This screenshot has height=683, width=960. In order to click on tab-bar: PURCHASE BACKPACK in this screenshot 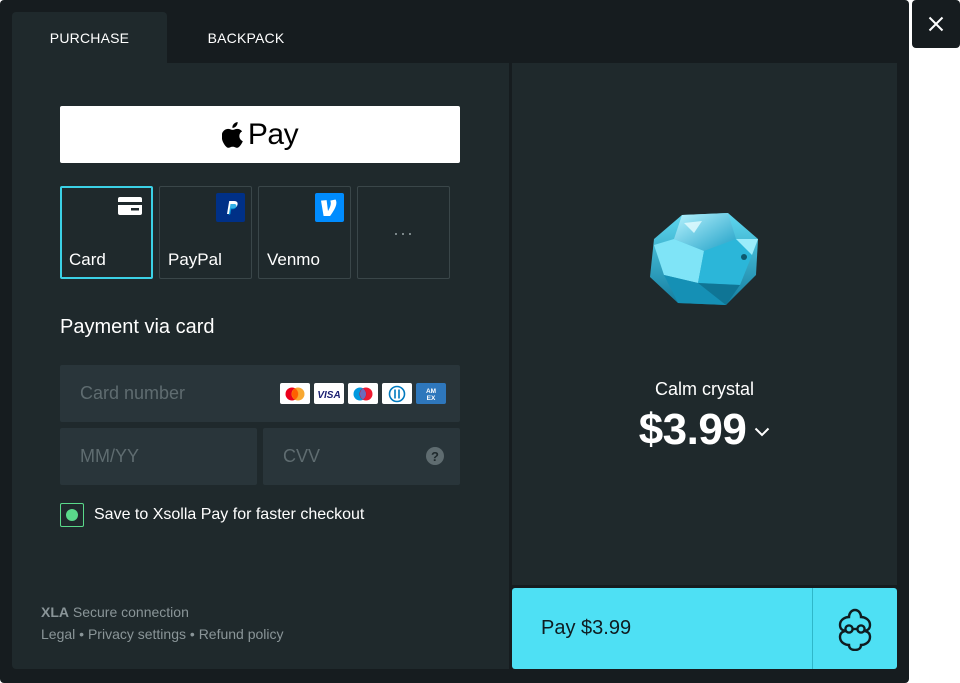, I will do `click(168, 37)`.